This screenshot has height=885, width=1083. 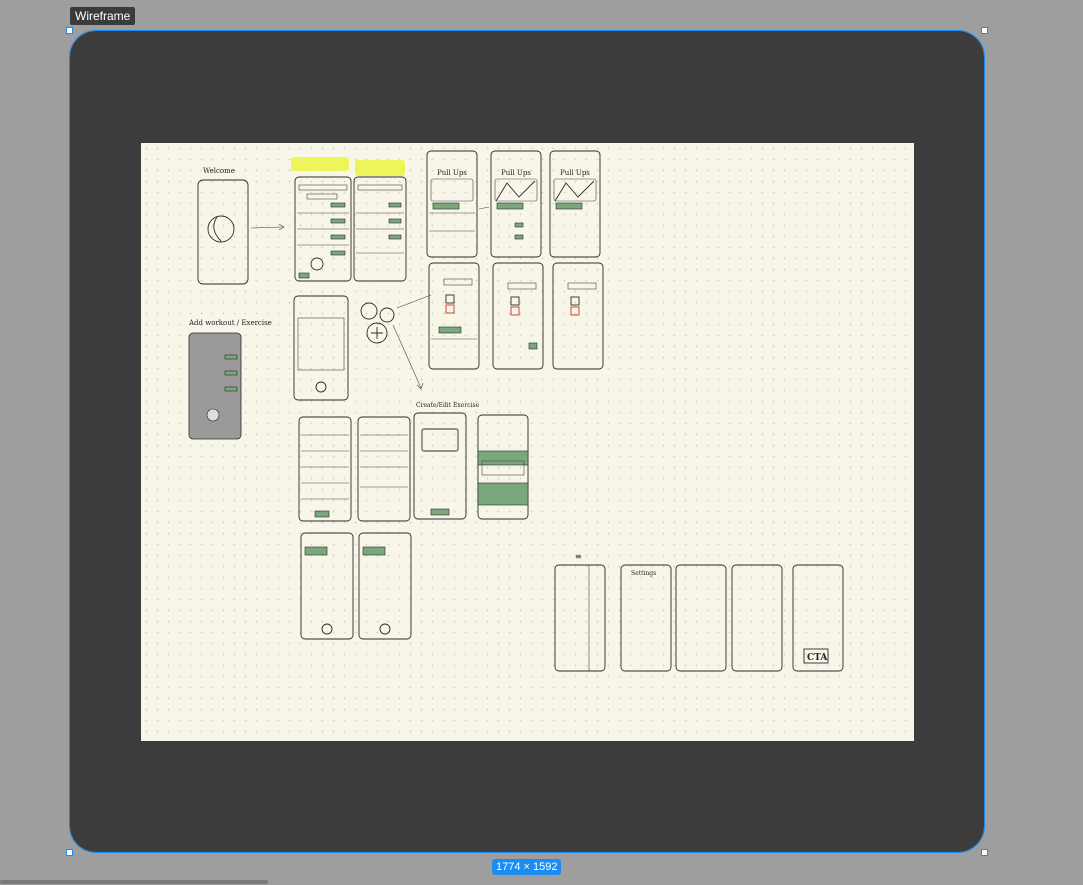 What do you see at coordinates (134, 882) in the screenshot?
I see `horizontal-scrollbar` at bounding box center [134, 882].